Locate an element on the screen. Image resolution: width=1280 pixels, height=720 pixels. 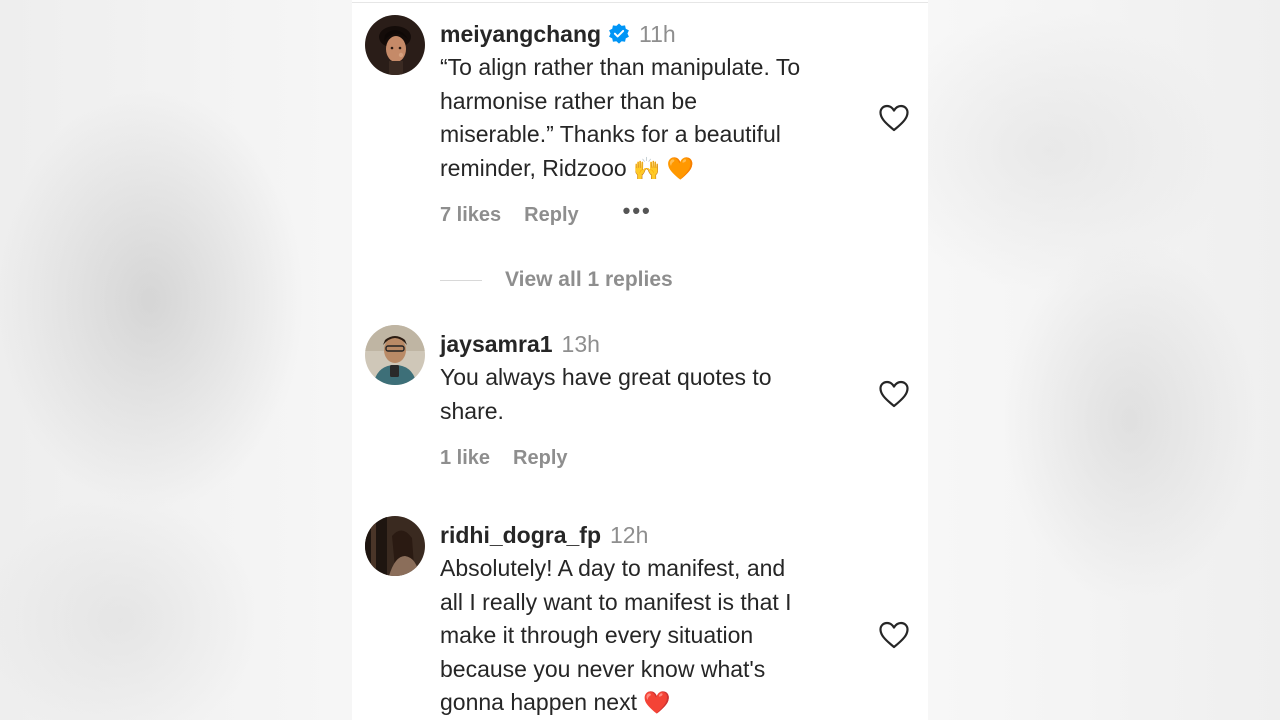
comment-actions: 7 likes Reply ••• is located at coordinates (655, 213).